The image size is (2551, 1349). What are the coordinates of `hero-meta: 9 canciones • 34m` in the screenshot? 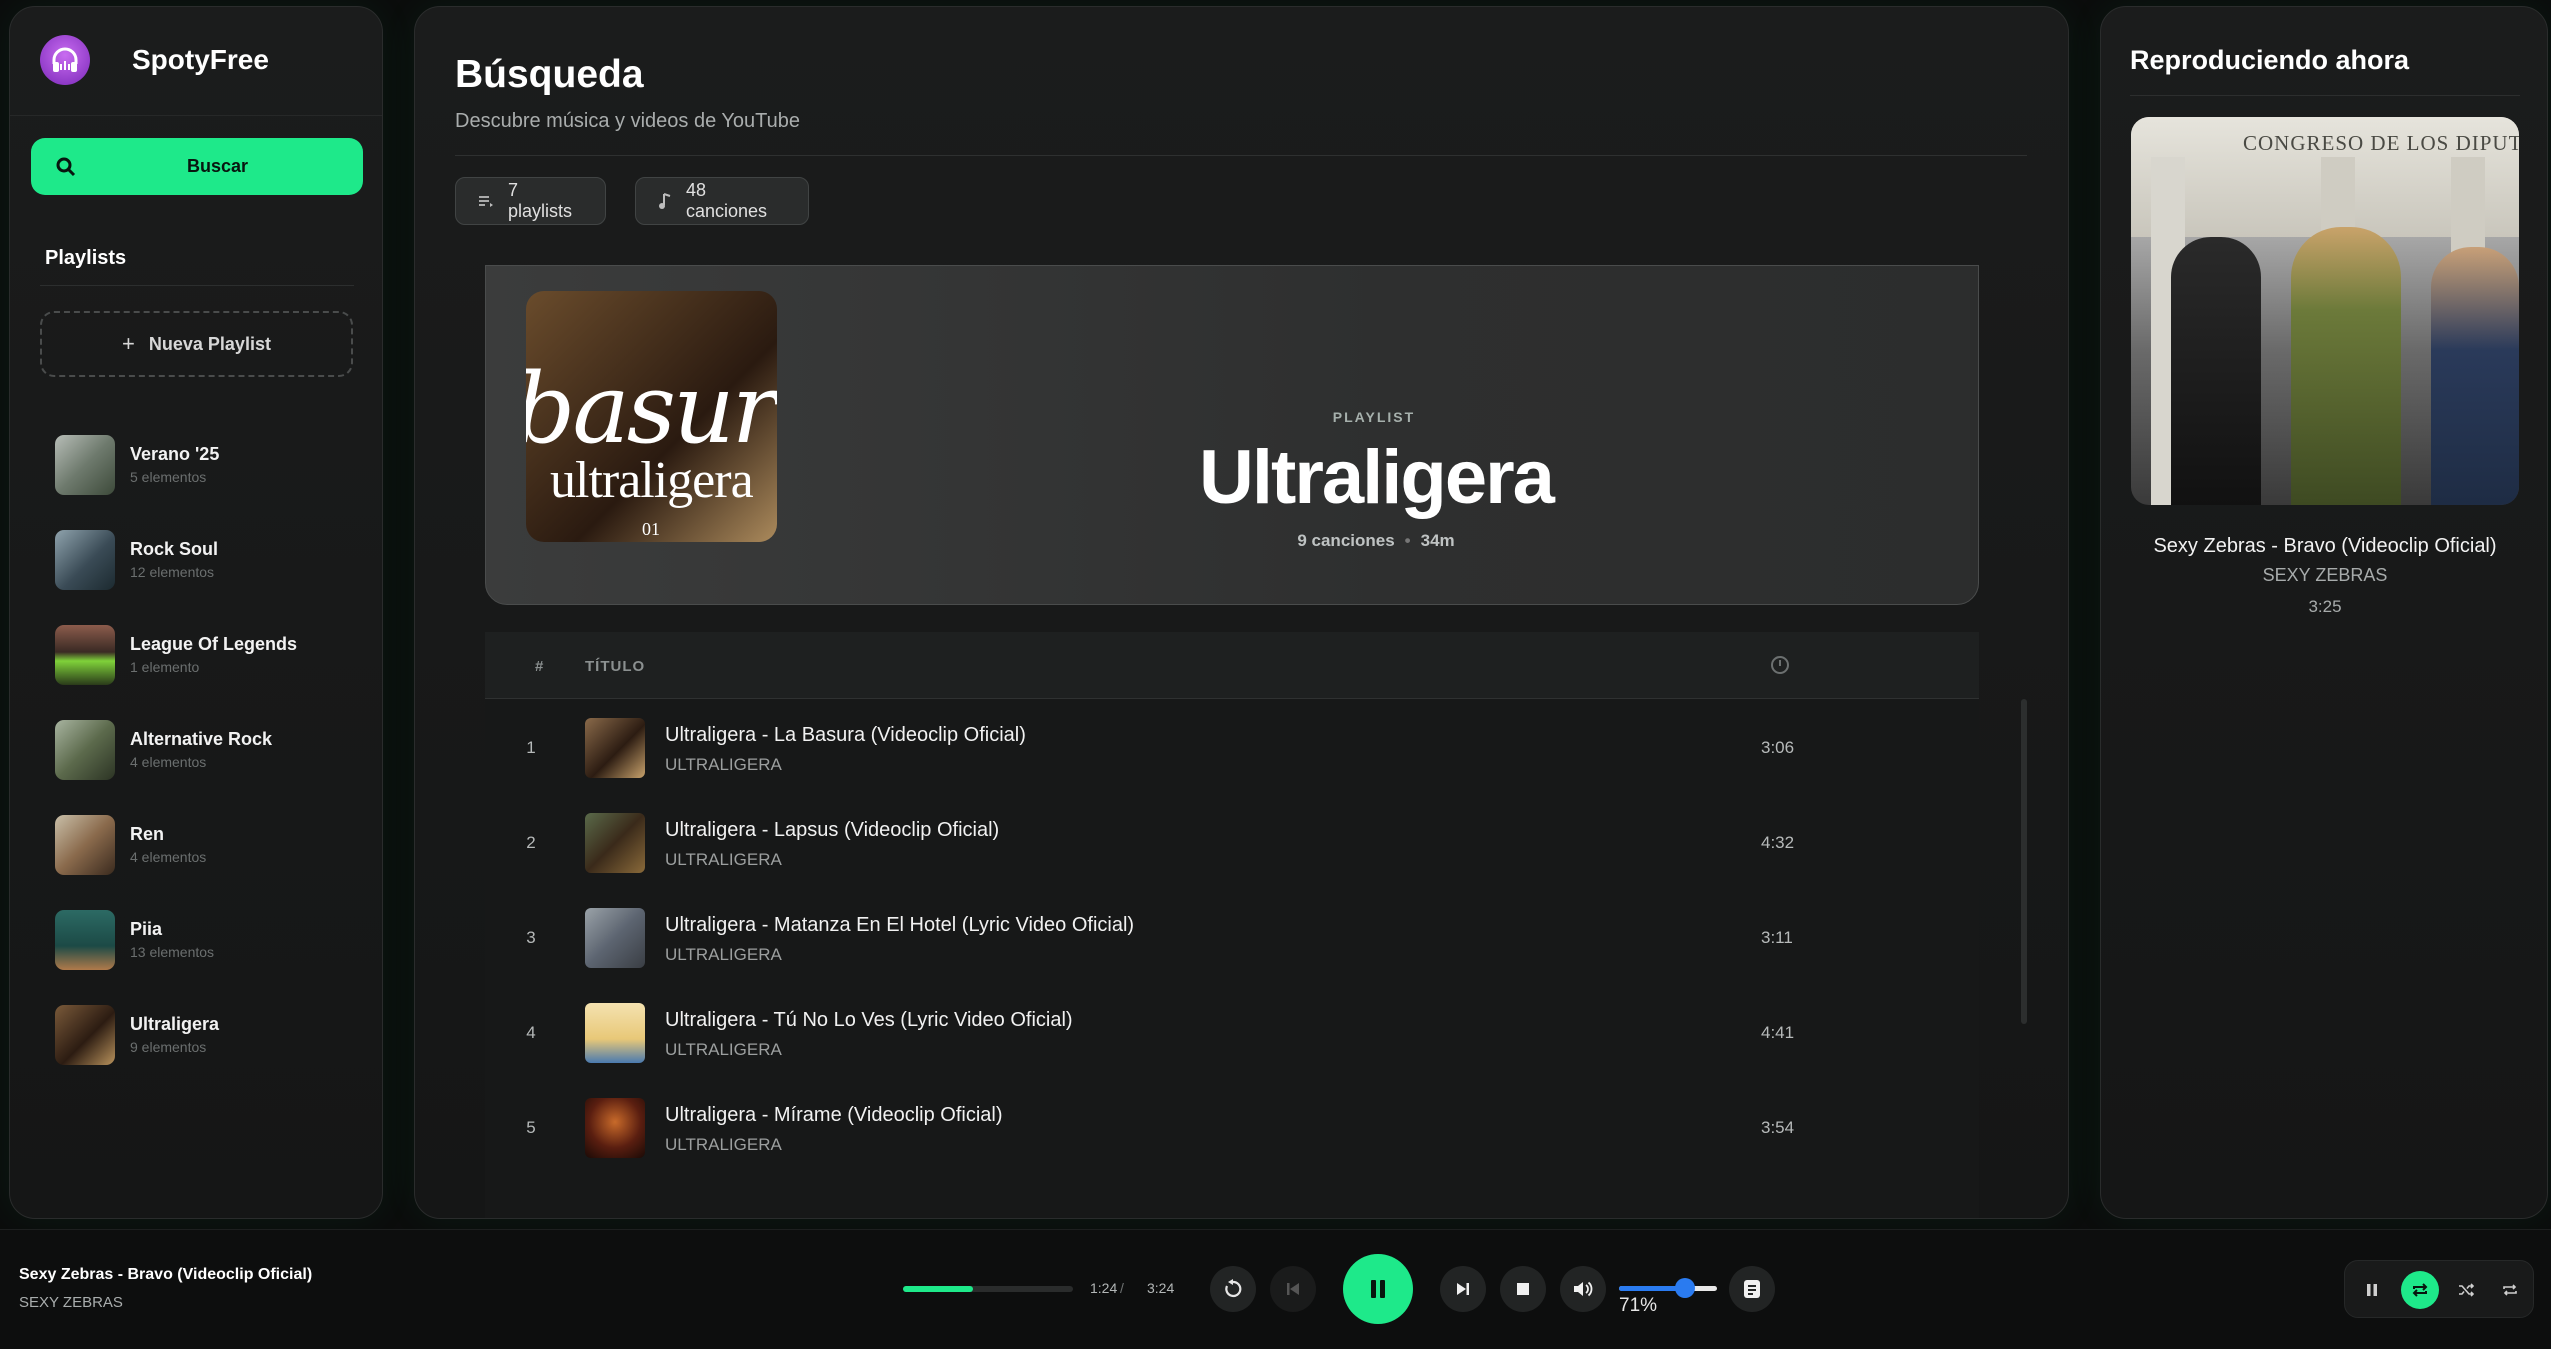 It's located at (1376, 540).